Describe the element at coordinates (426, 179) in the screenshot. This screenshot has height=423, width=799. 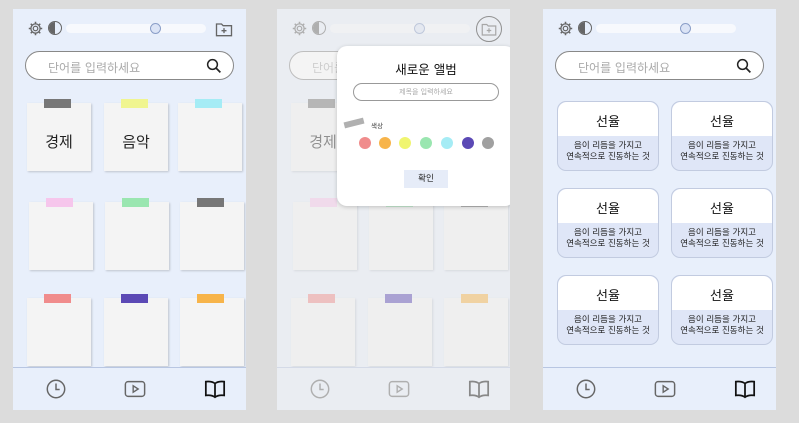
I see `confirm-button: 확인` at that location.